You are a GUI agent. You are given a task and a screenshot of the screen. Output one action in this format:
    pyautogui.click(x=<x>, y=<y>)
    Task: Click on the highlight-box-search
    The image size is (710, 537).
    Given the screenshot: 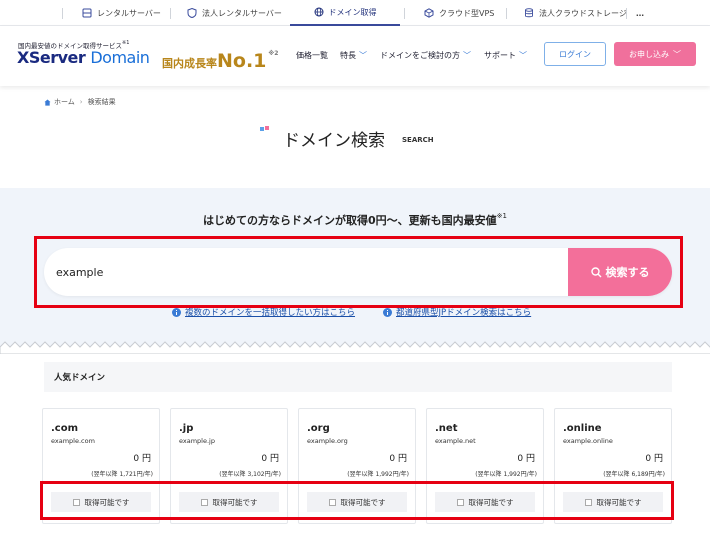 What is the action you would take?
    pyautogui.click(x=358, y=272)
    